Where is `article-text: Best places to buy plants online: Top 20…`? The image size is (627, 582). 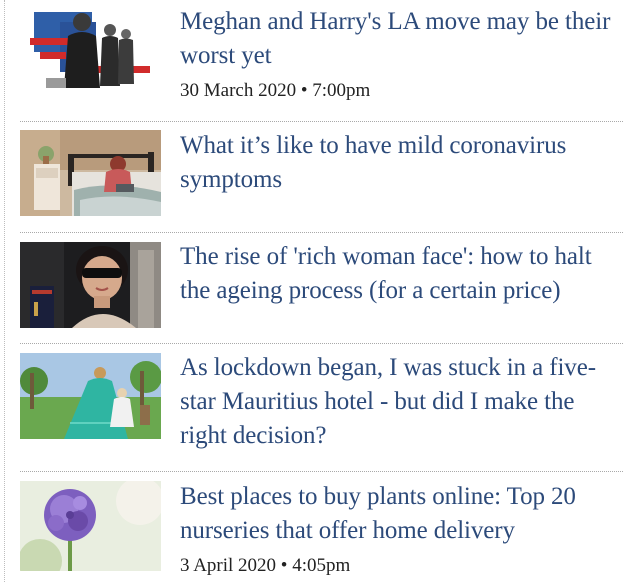
article-text: Best places to buy plants online: Top 20… is located at coordinates (401, 529).